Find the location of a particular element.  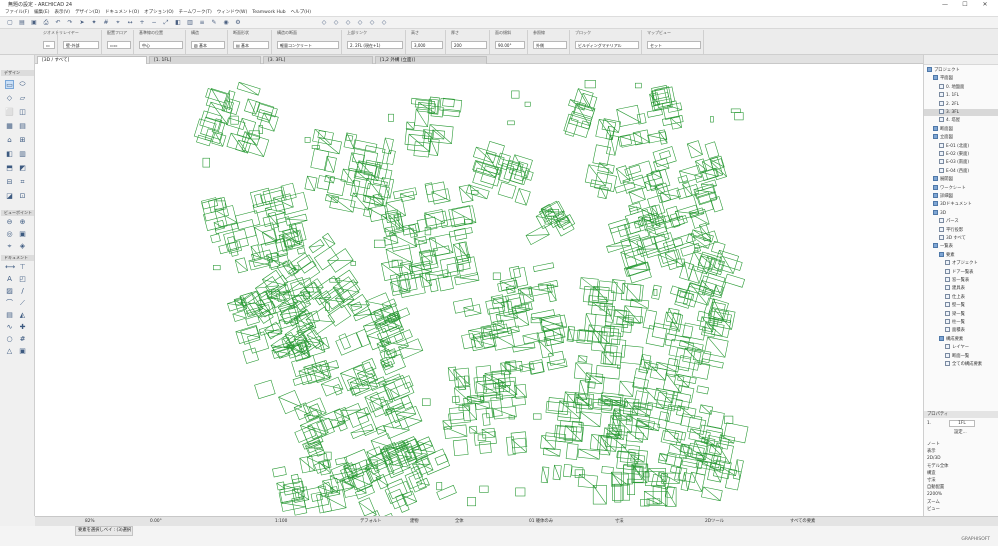

level-tool-icon: ⊤ is located at coordinates (22, 267).